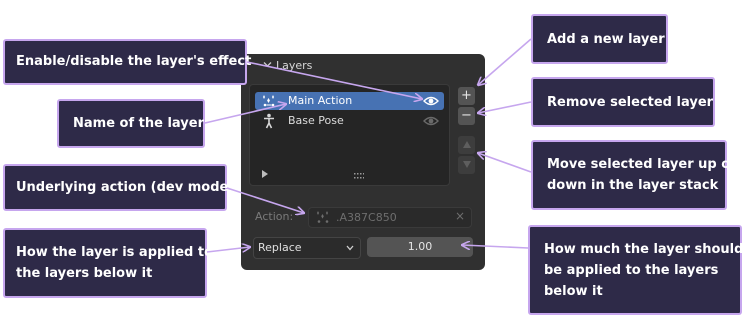 Image resolution: width=750 pixels, height=336 pixels. Describe the element at coordinates (460, 216) in the screenshot. I see `clear-action-icon: ×` at that location.